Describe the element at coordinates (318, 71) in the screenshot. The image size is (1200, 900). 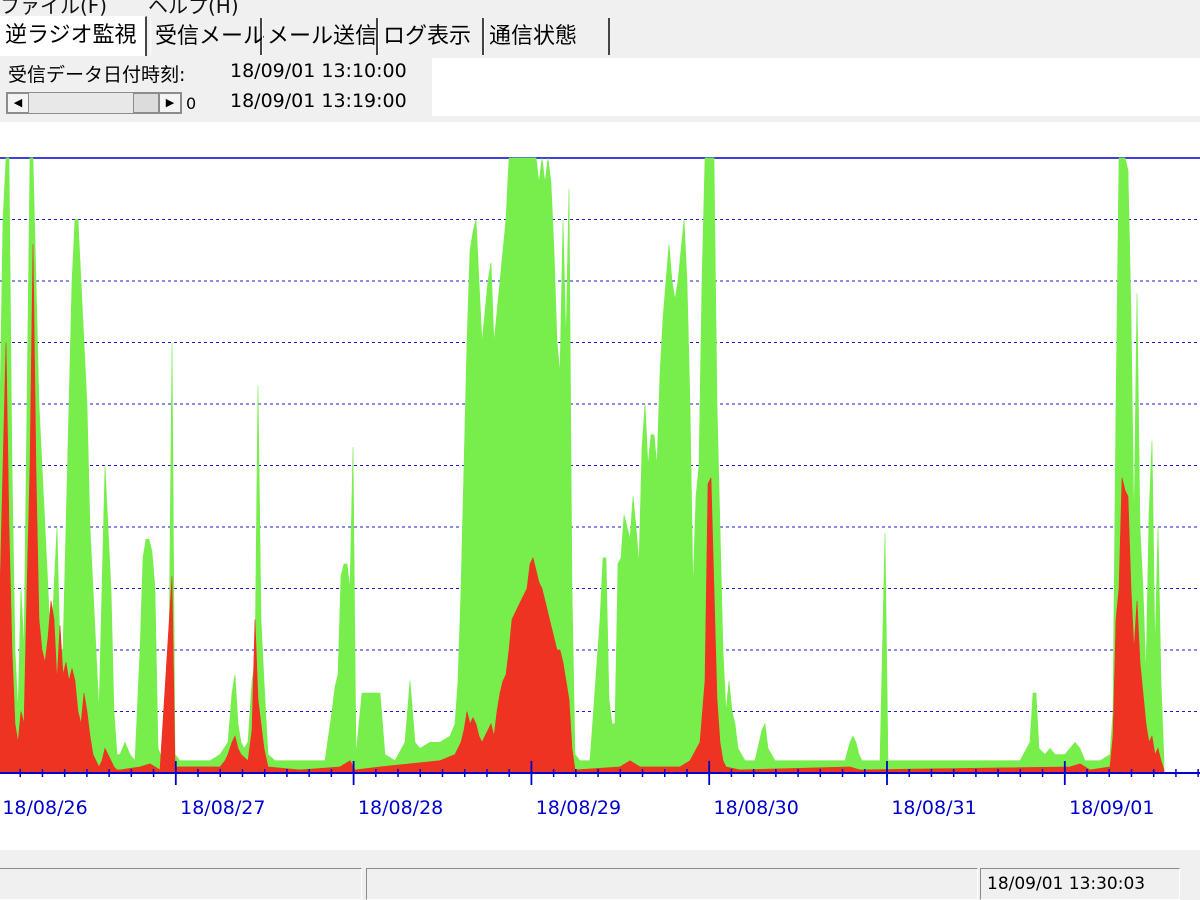
I see `received-data-time: 18/09/01 13:10:00` at that location.